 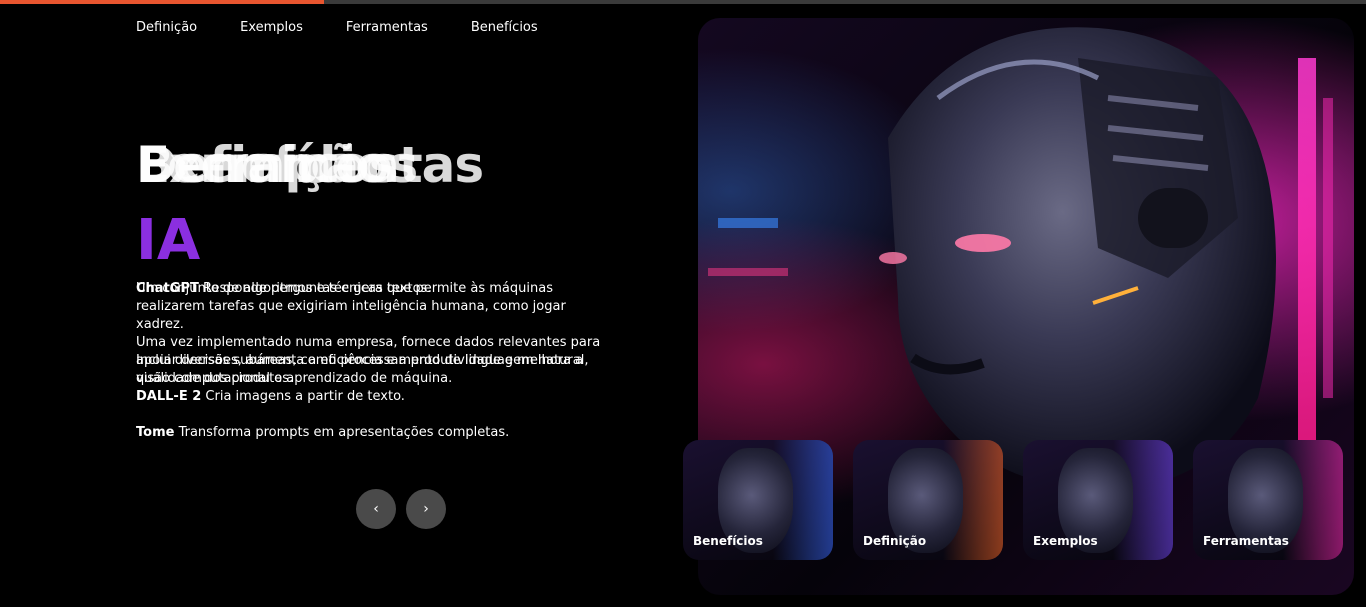 I want to click on thumbnail-label: Definição, so click(x=895, y=541).